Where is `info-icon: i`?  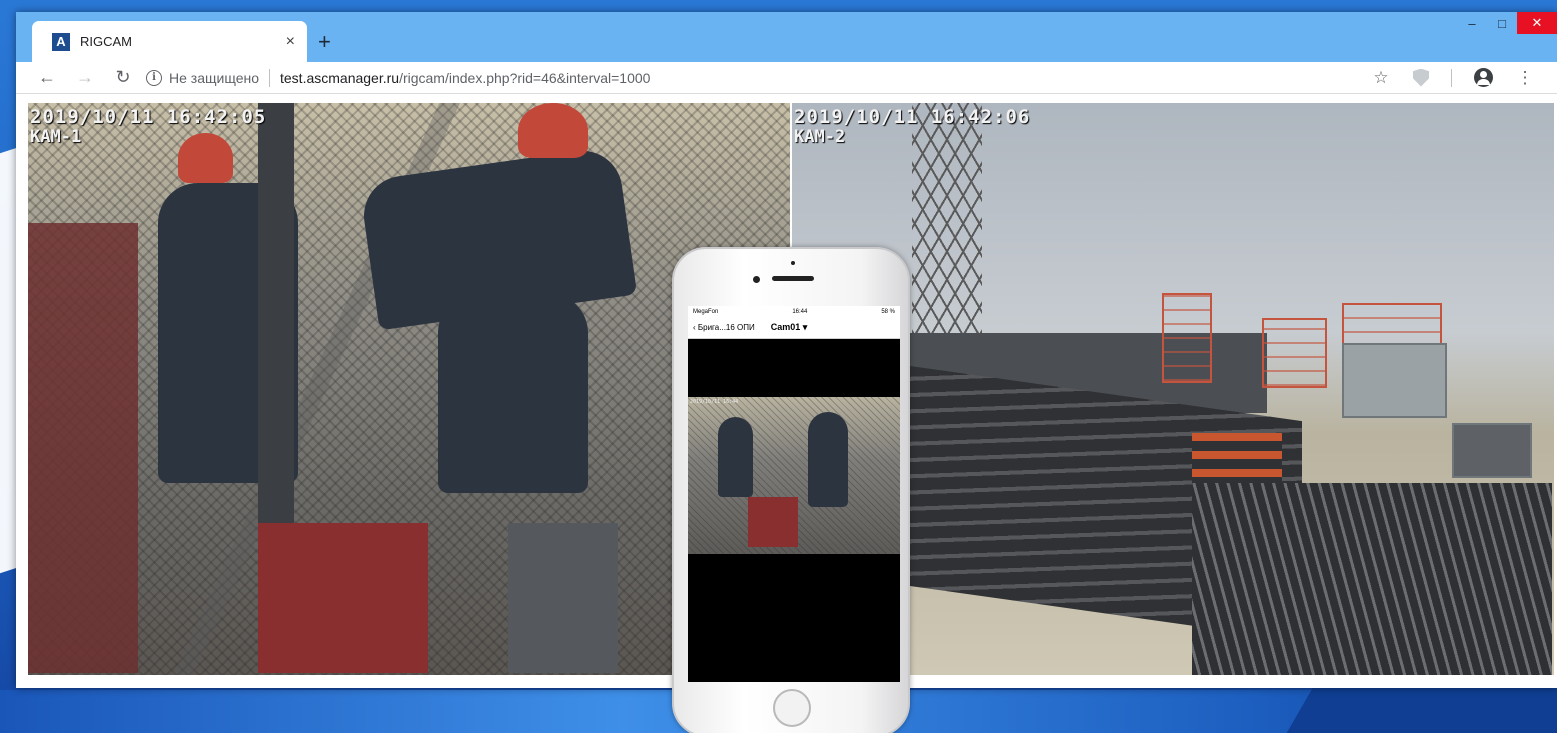
info-icon: i is located at coordinates (154, 77).